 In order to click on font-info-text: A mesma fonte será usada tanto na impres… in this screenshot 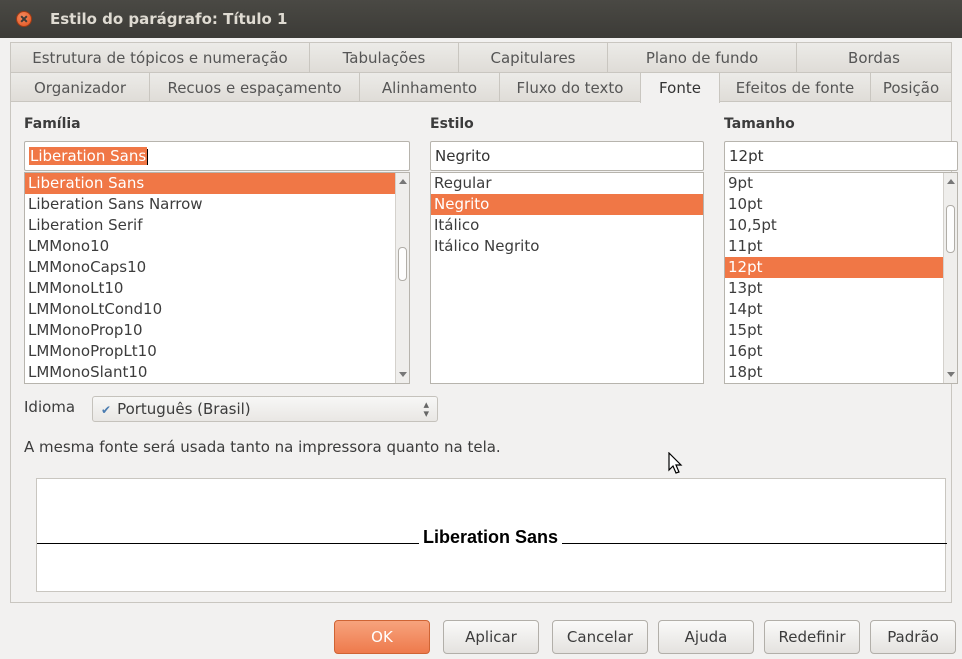, I will do `click(262, 447)`.